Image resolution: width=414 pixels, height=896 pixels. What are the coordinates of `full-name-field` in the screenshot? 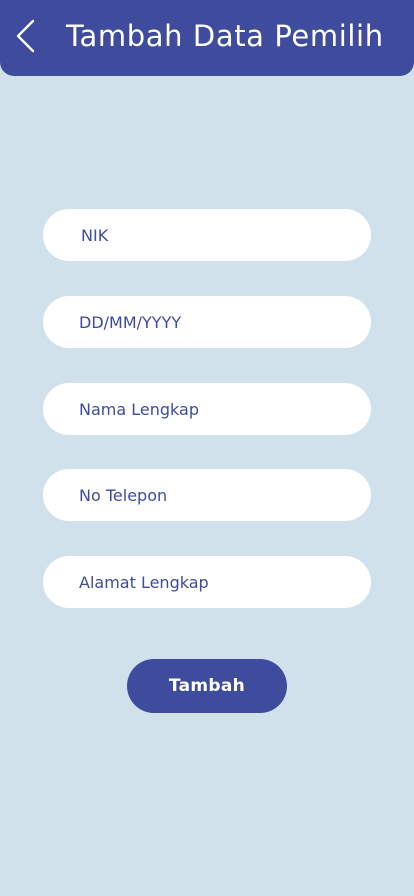 It's located at (207, 409).